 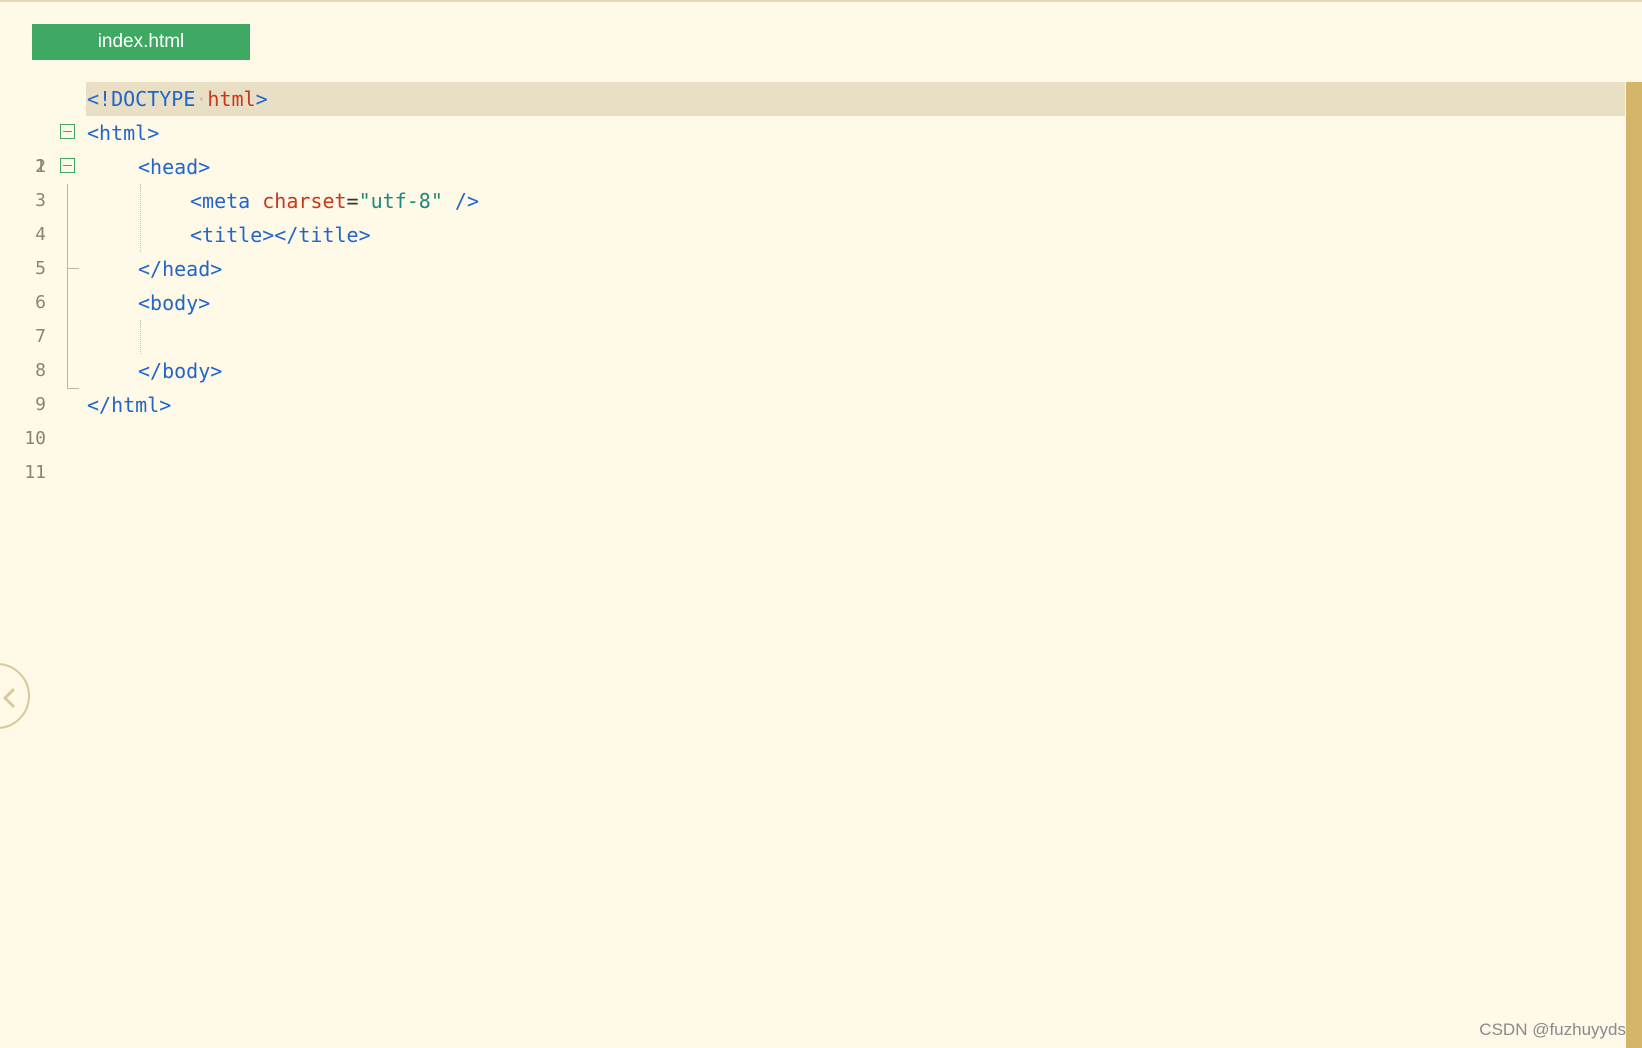 I want to click on line-code: <html>, so click(x=123, y=133).